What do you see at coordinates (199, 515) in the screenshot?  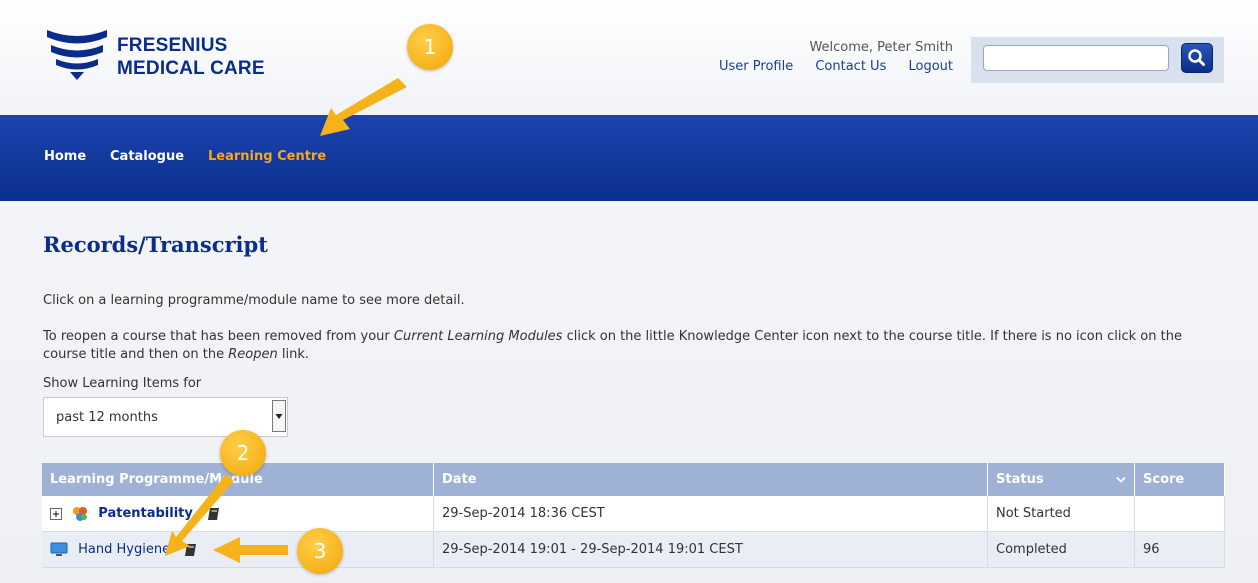 I see `arrow-2-icon` at bounding box center [199, 515].